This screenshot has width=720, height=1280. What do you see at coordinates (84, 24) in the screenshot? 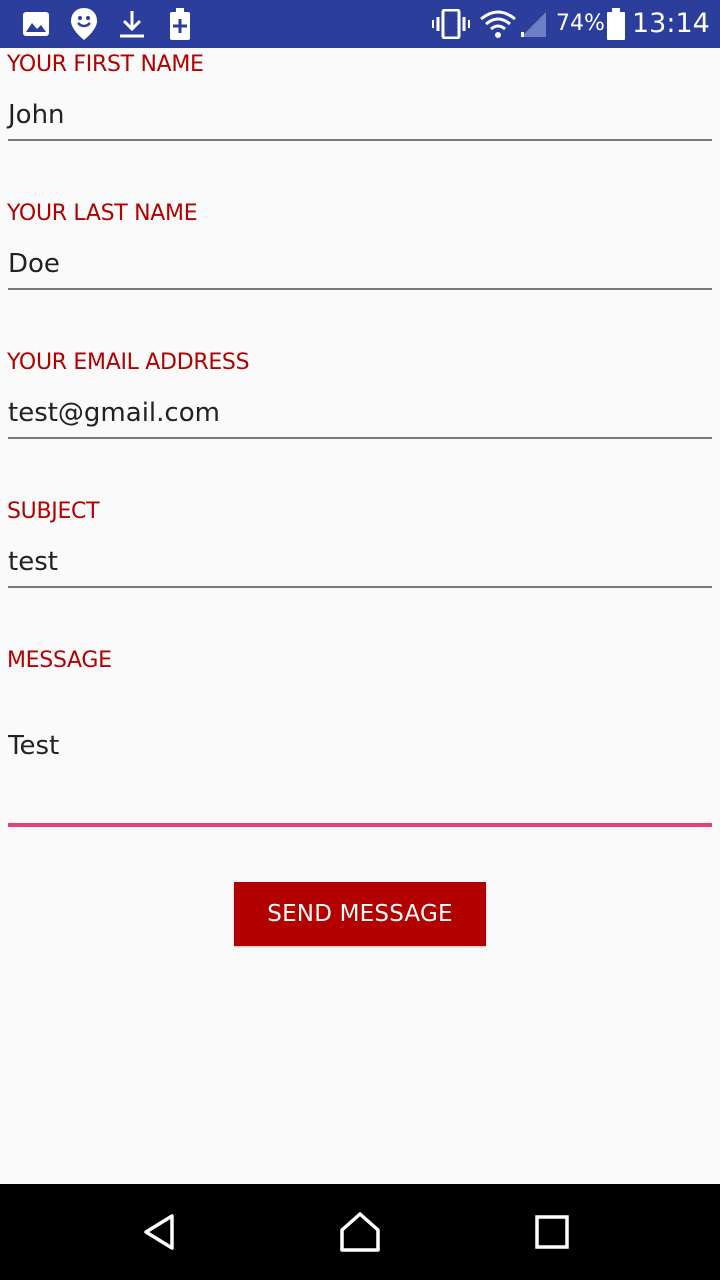
I see `smiley-location-icon` at bounding box center [84, 24].